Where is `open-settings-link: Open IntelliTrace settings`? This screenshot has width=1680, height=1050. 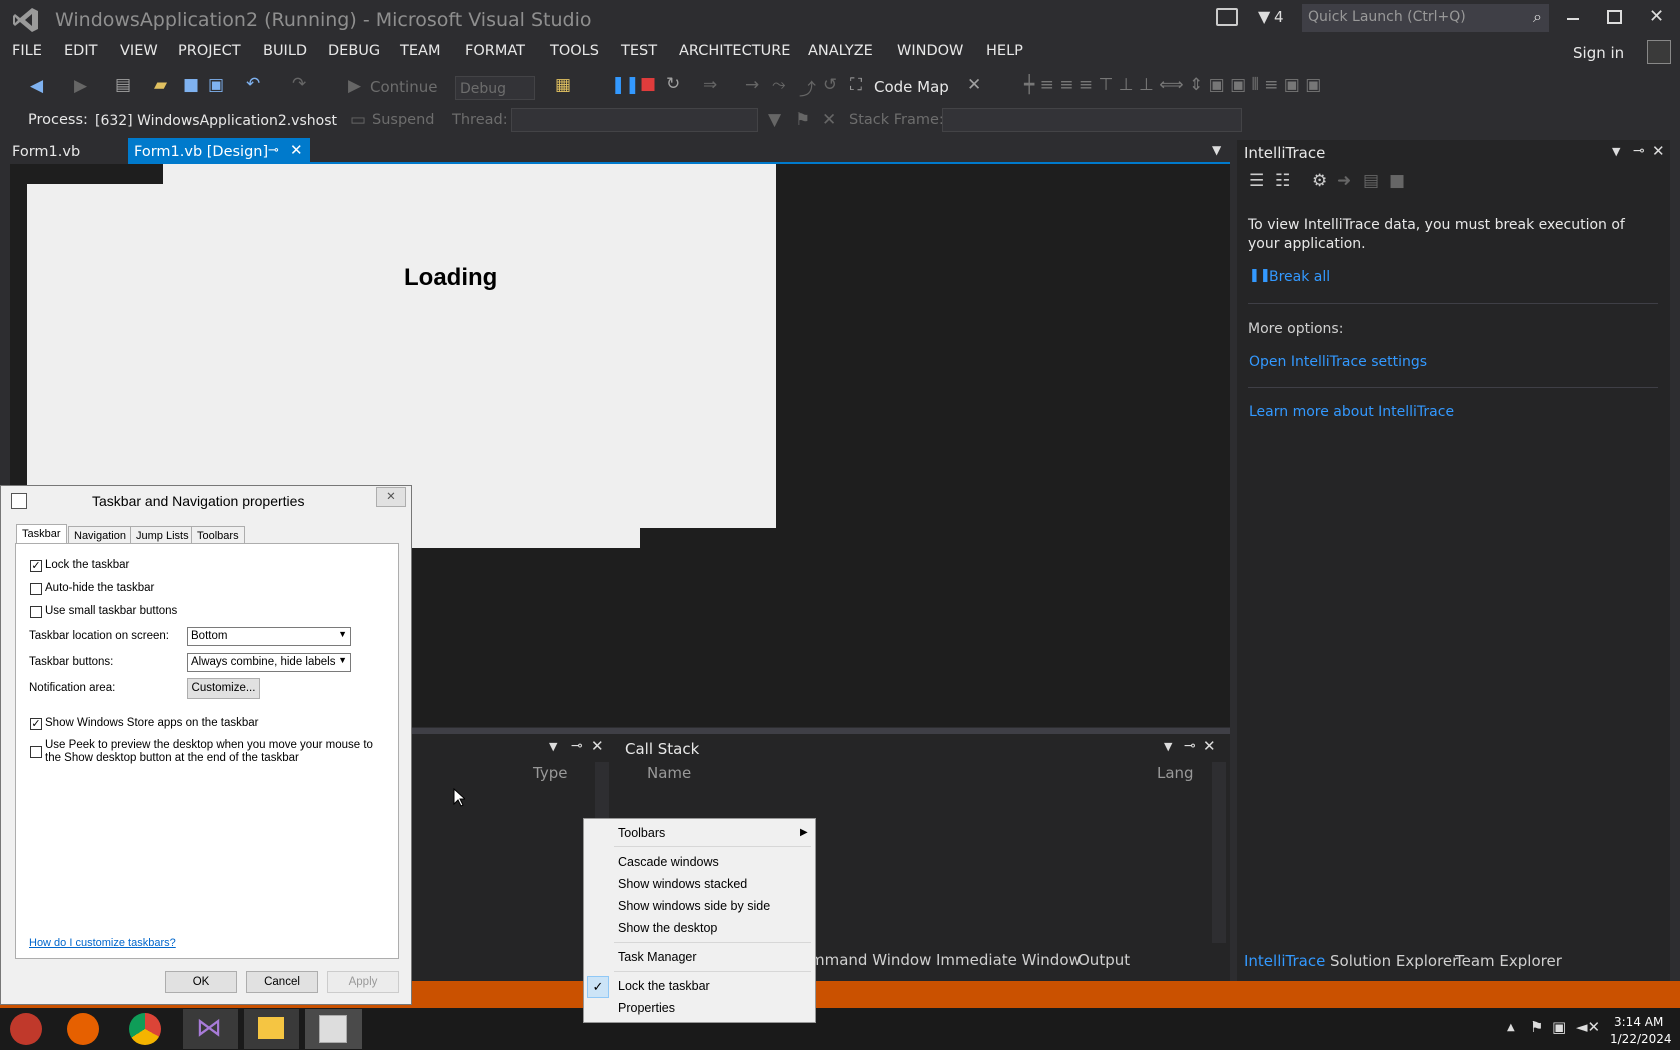
open-settings-link: Open IntelliTrace settings is located at coordinates (1338, 362).